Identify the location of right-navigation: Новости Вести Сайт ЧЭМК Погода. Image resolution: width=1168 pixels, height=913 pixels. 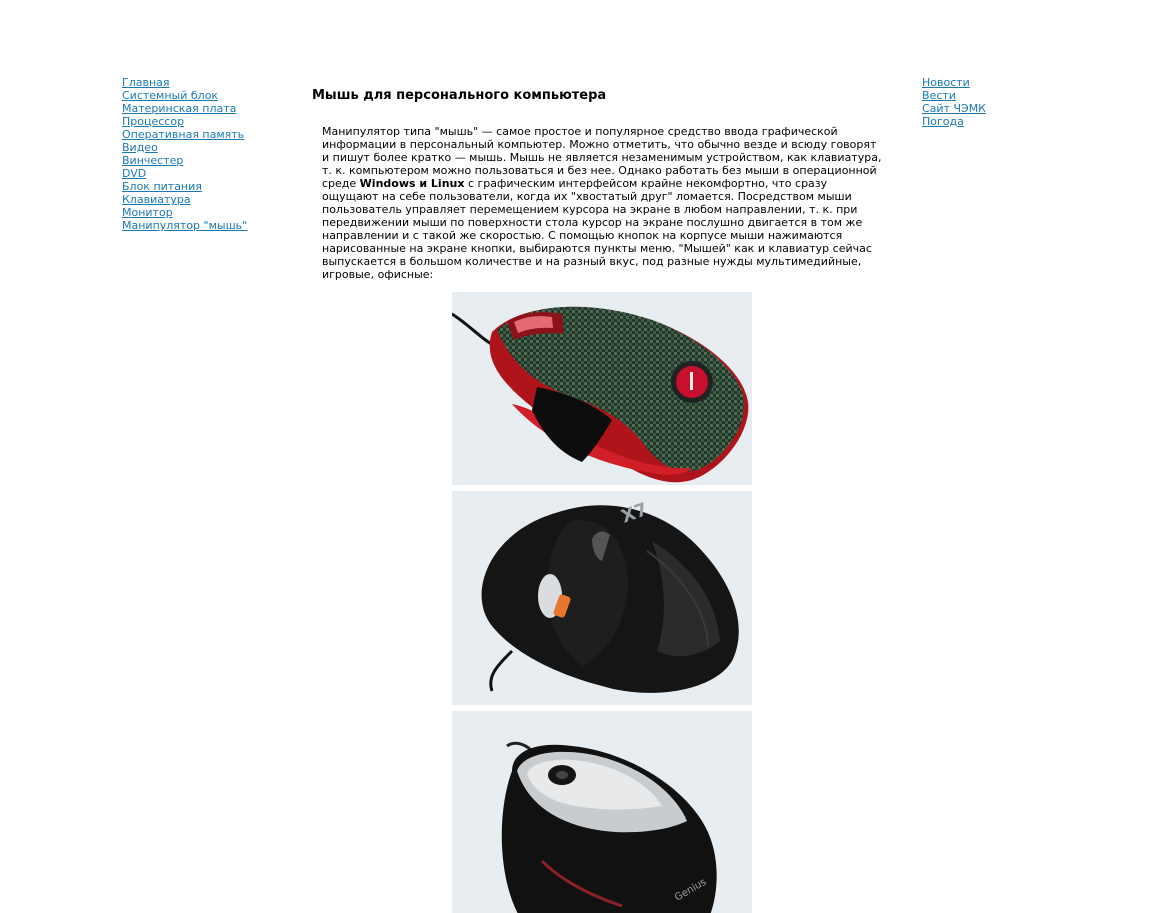
(954, 102).